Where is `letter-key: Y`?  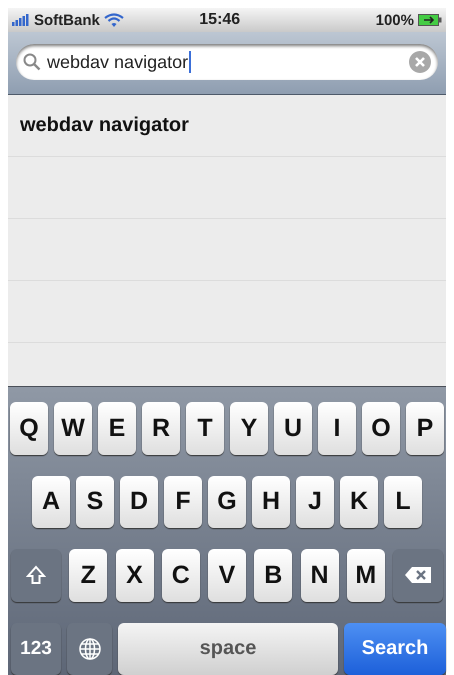
letter-key: Y is located at coordinates (249, 428).